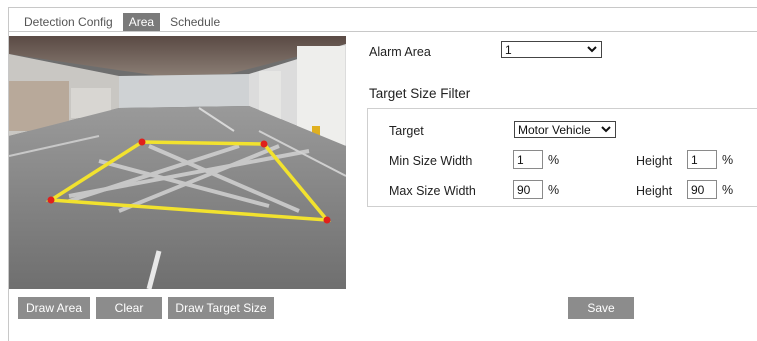 The width and height of the screenshot is (757, 341). Describe the element at coordinates (184, 91) in the screenshot. I see `back-wall` at that location.